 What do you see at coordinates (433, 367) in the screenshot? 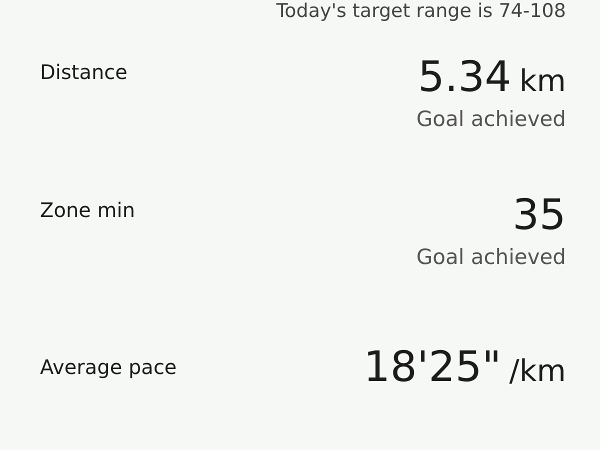
I see `metric-value: 18'25"` at bounding box center [433, 367].